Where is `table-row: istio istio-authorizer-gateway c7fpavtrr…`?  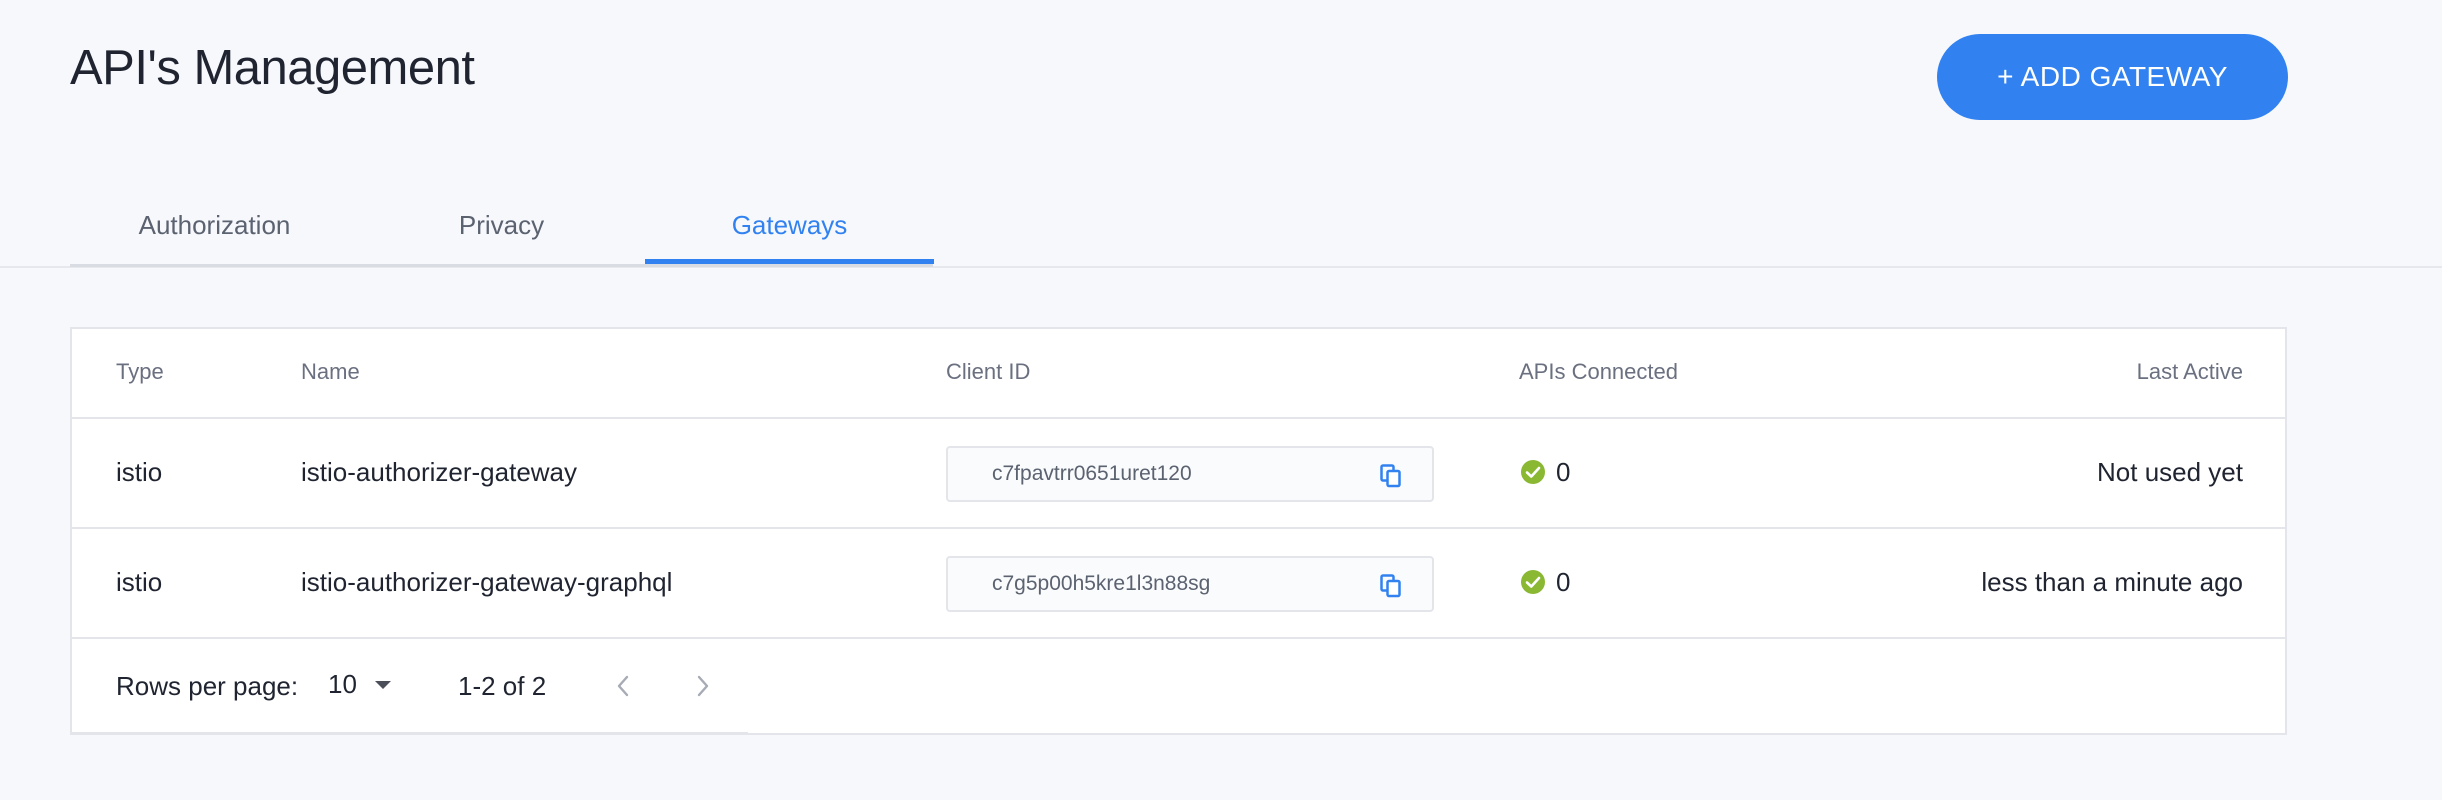 table-row: istio istio-authorizer-gateway c7fpavtrr… is located at coordinates (1178, 473).